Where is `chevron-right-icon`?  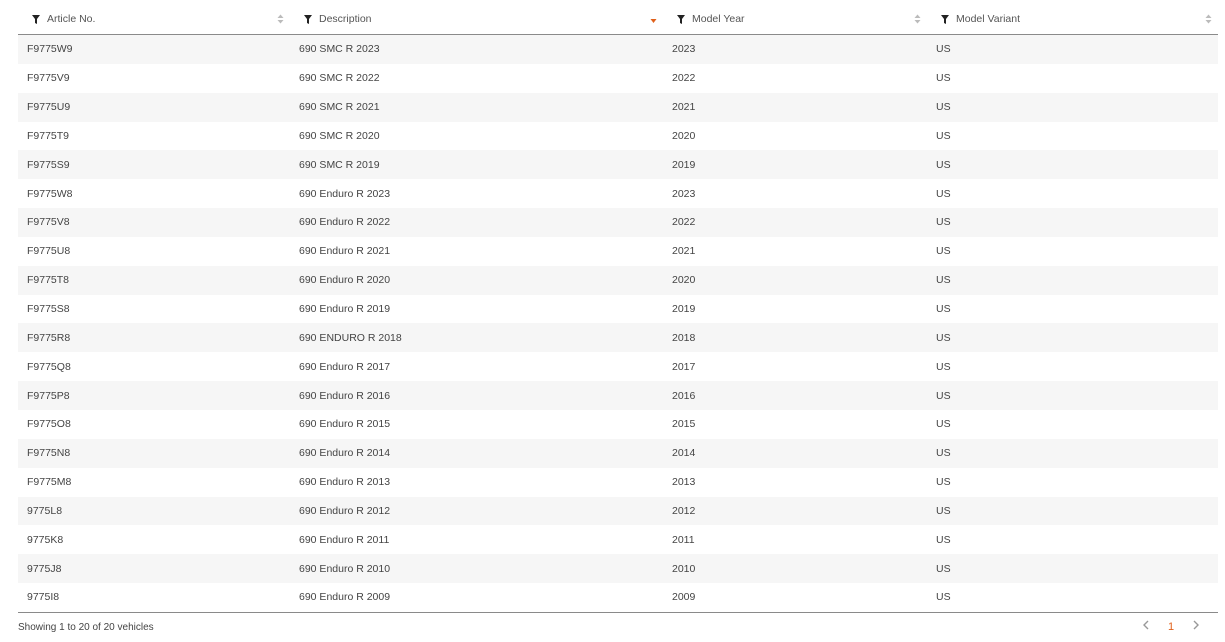
chevron-right-icon is located at coordinates (1196, 625).